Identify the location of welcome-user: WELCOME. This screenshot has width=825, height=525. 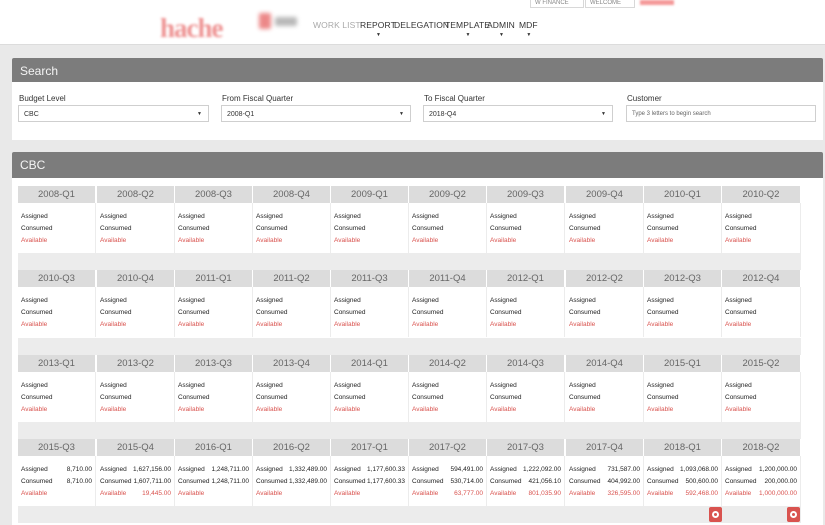
(610, 4).